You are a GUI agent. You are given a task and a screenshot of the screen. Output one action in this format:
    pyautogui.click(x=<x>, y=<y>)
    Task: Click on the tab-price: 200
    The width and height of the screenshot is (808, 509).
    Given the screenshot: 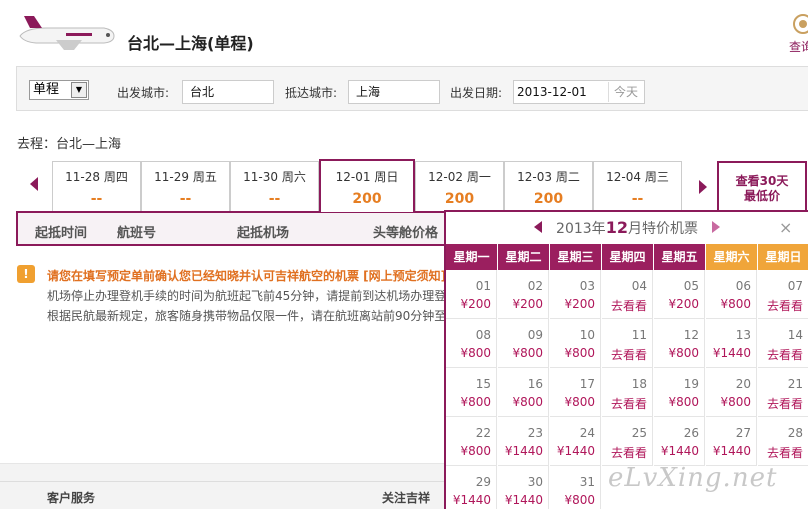 What is the action you would take?
    pyautogui.click(x=367, y=199)
    